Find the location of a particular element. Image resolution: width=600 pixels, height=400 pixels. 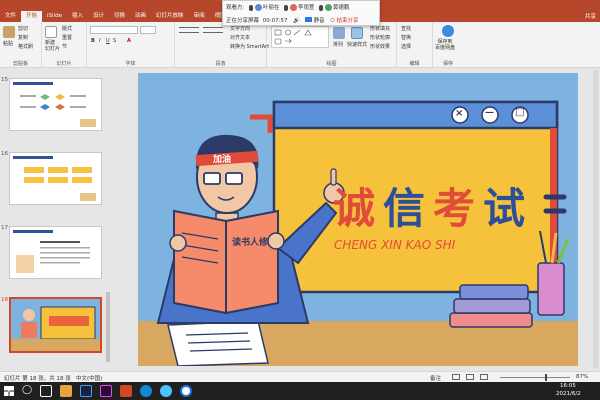

taskbar-time: 16:05 is located at coordinates (568, 386).